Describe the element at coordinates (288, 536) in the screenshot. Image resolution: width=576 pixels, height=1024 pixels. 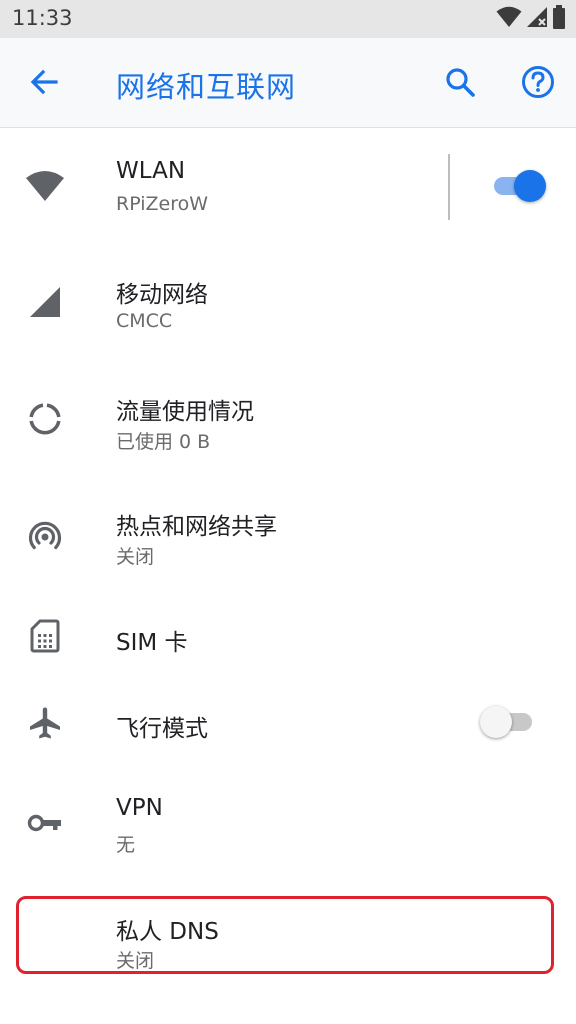
I see `settings-item-hotspot: 热点和网络共享 关闭` at that location.